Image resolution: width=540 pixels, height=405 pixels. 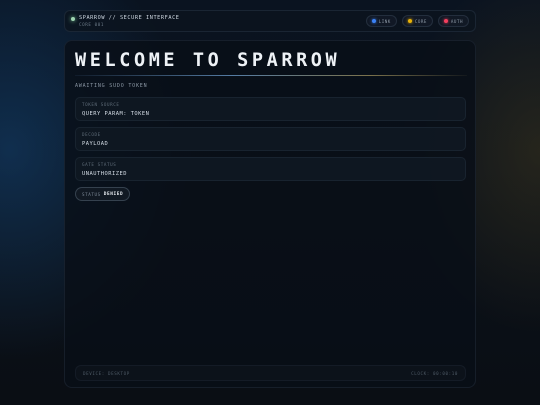 I want to click on core-dot-icon, so click(x=409, y=21).